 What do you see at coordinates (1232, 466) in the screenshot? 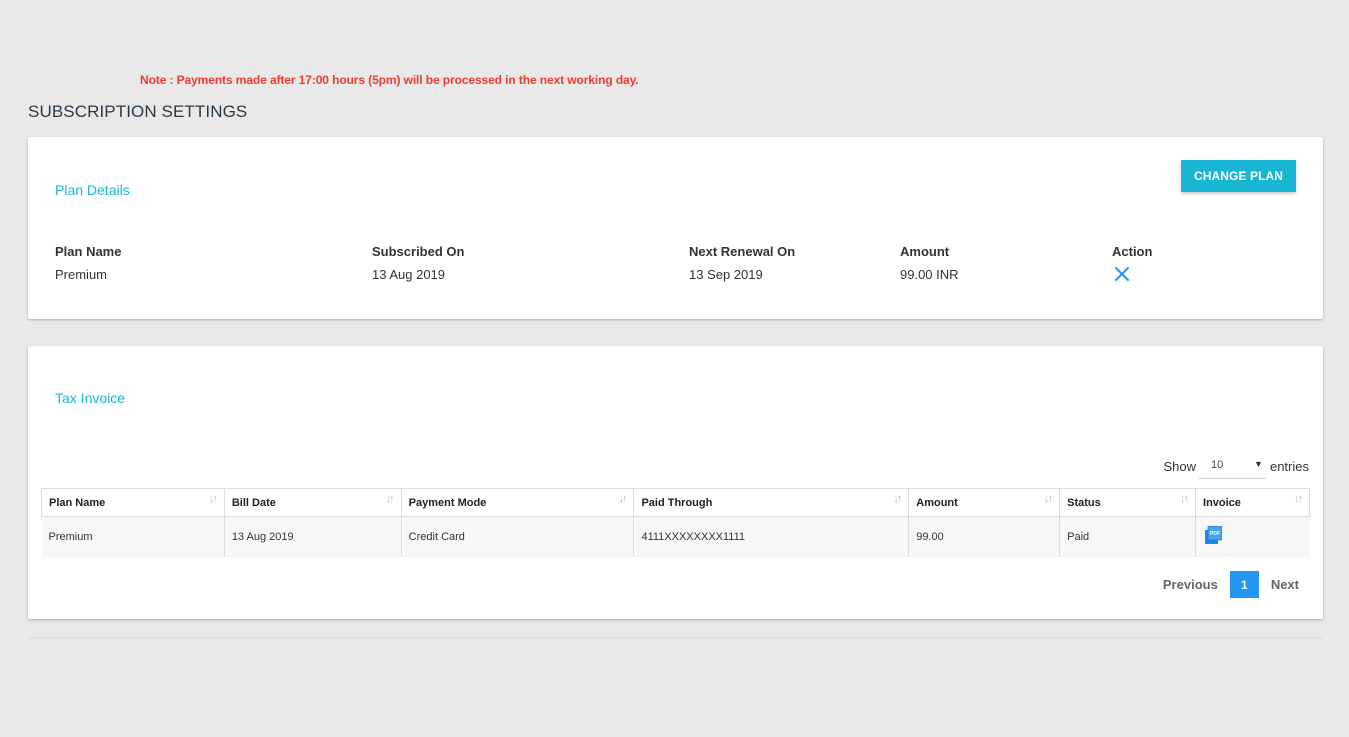
I see `entries-select: 10 ▼` at bounding box center [1232, 466].